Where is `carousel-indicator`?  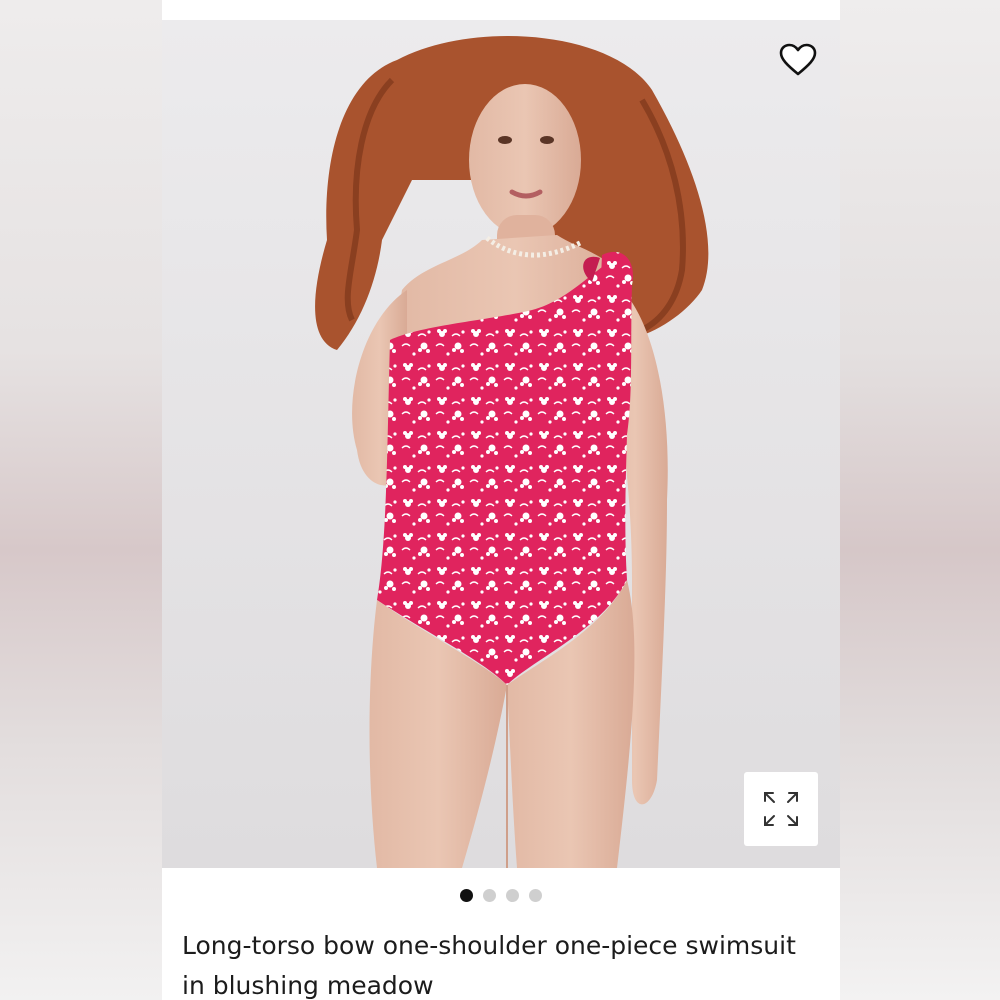
carousel-indicator is located at coordinates (501, 897).